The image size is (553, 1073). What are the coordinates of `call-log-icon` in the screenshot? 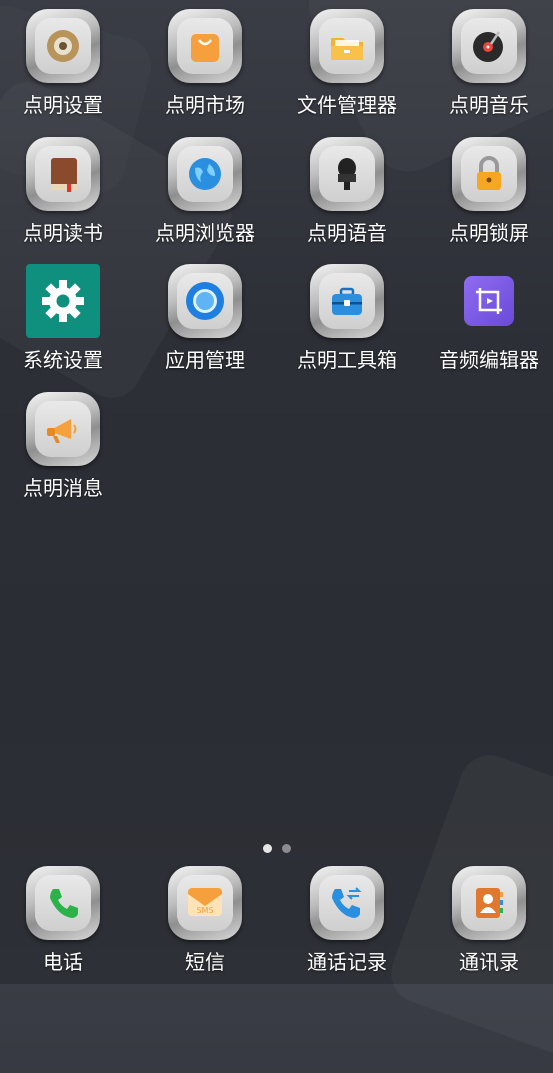 It's located at (347, 903).